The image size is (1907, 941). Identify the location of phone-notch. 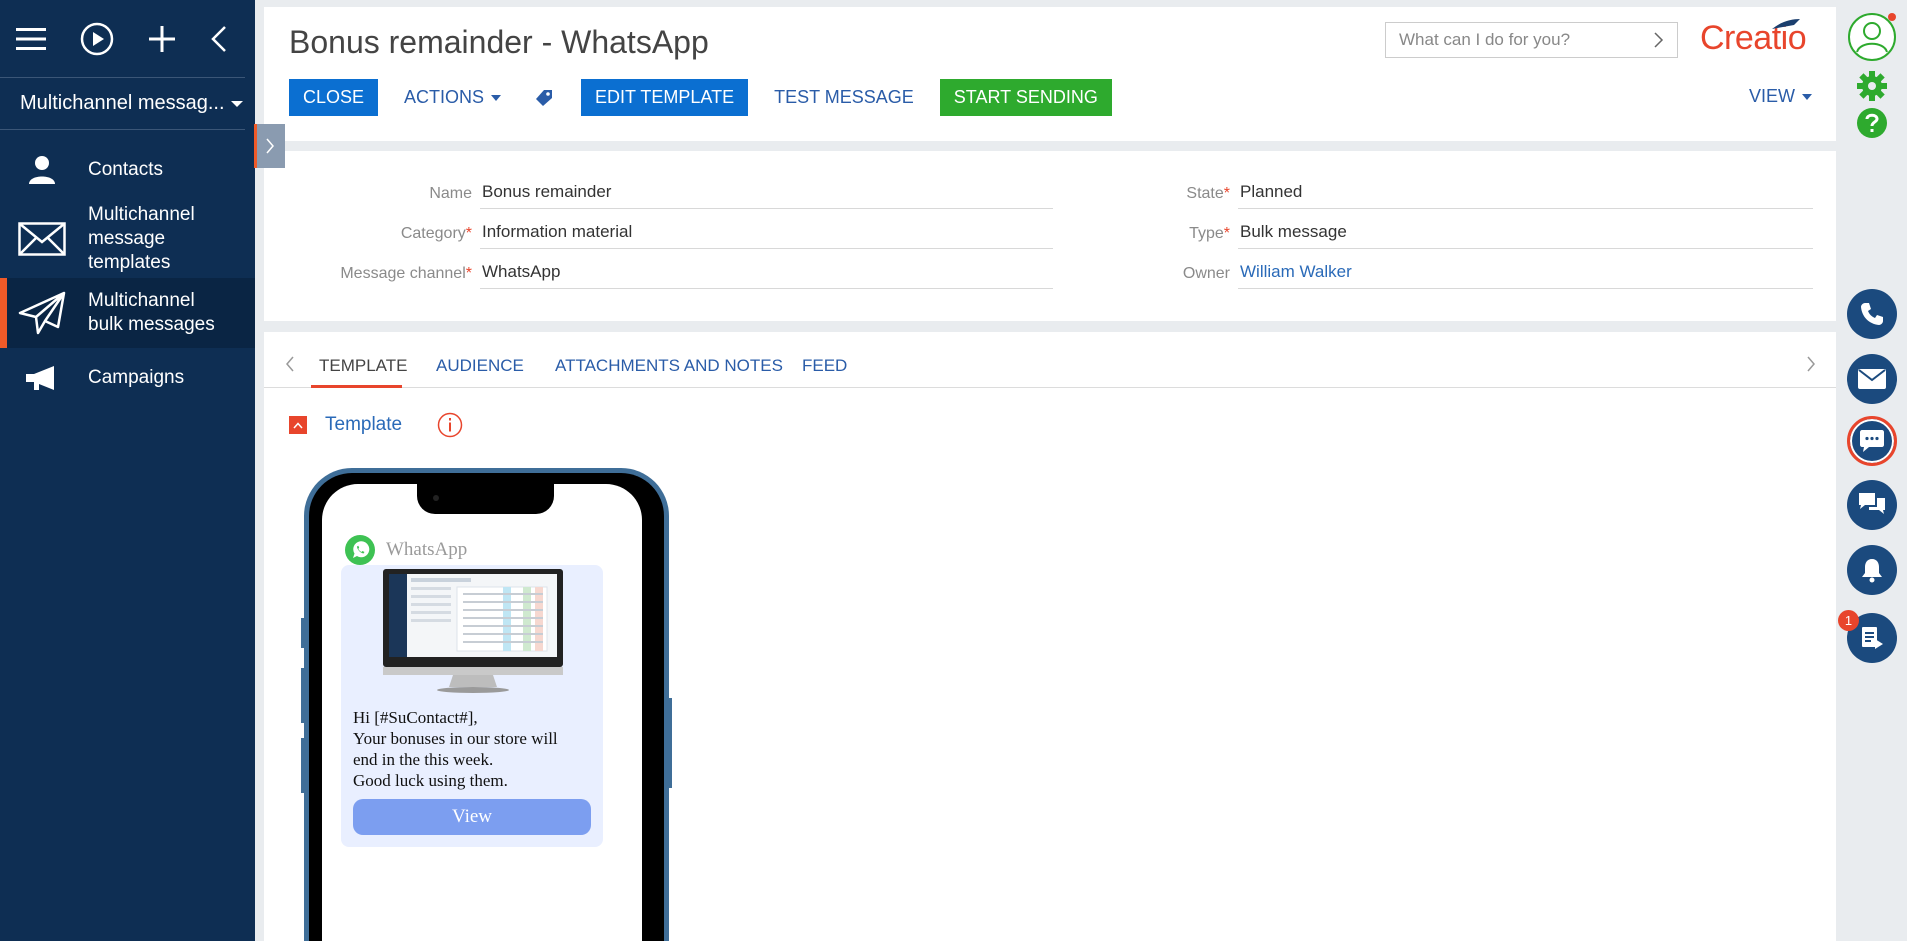
(485, 499).